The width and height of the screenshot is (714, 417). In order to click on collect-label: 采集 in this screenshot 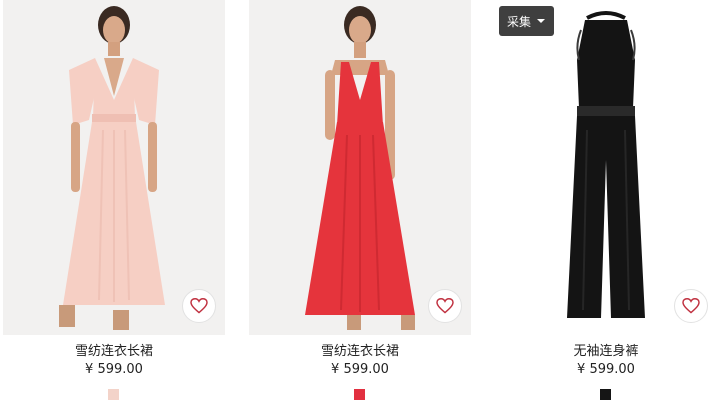, I will do `click(519, 21)`.